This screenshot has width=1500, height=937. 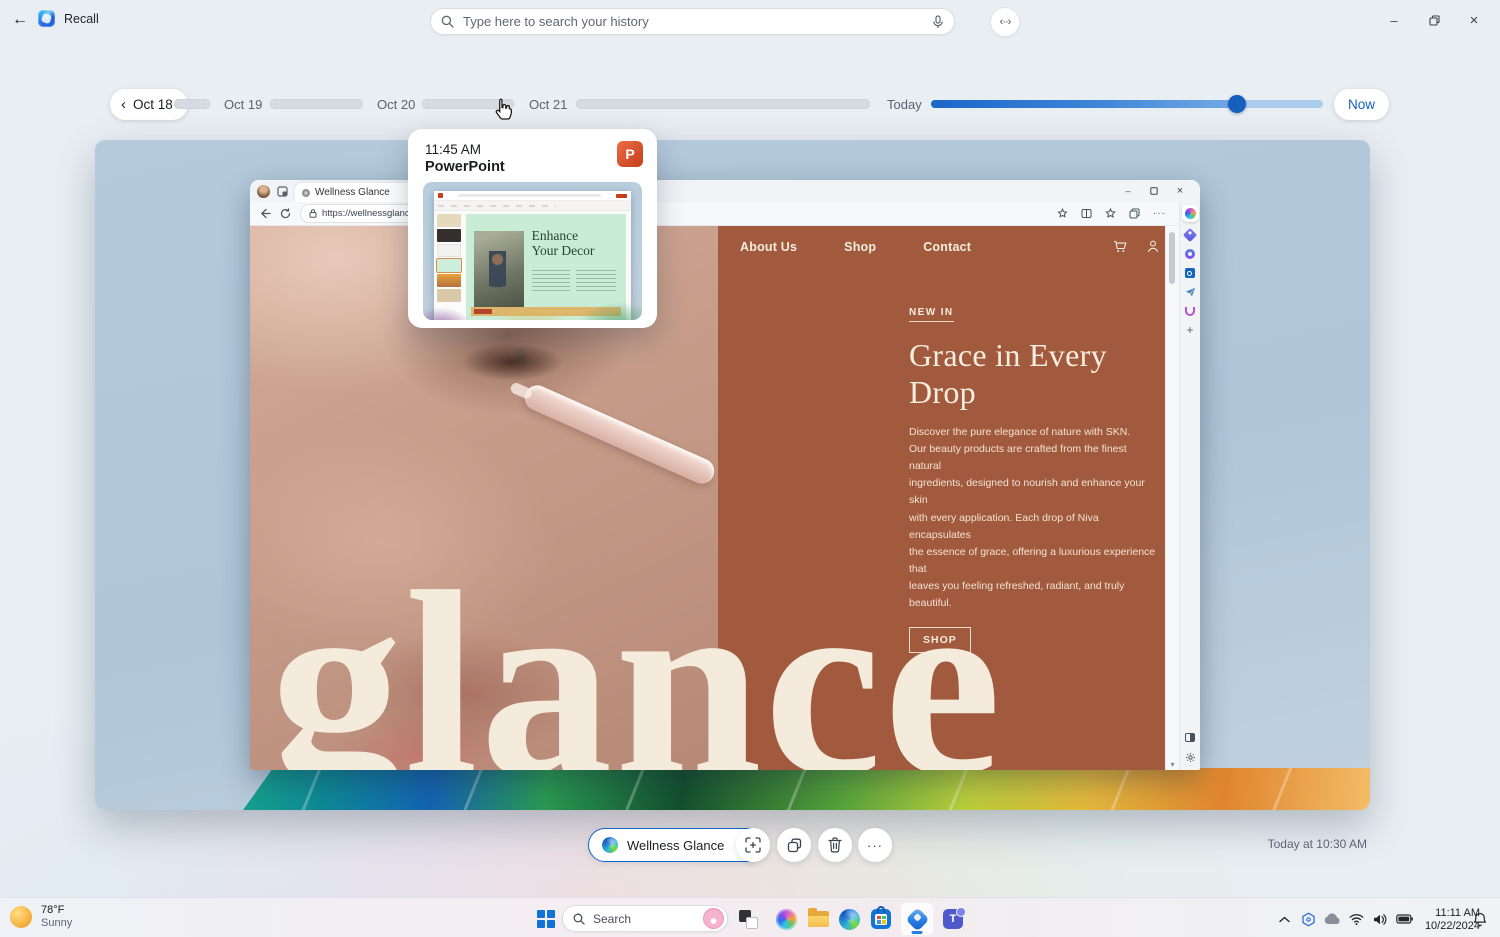 I want to click on volume-tray-icon, so click(x=1380, y=919).